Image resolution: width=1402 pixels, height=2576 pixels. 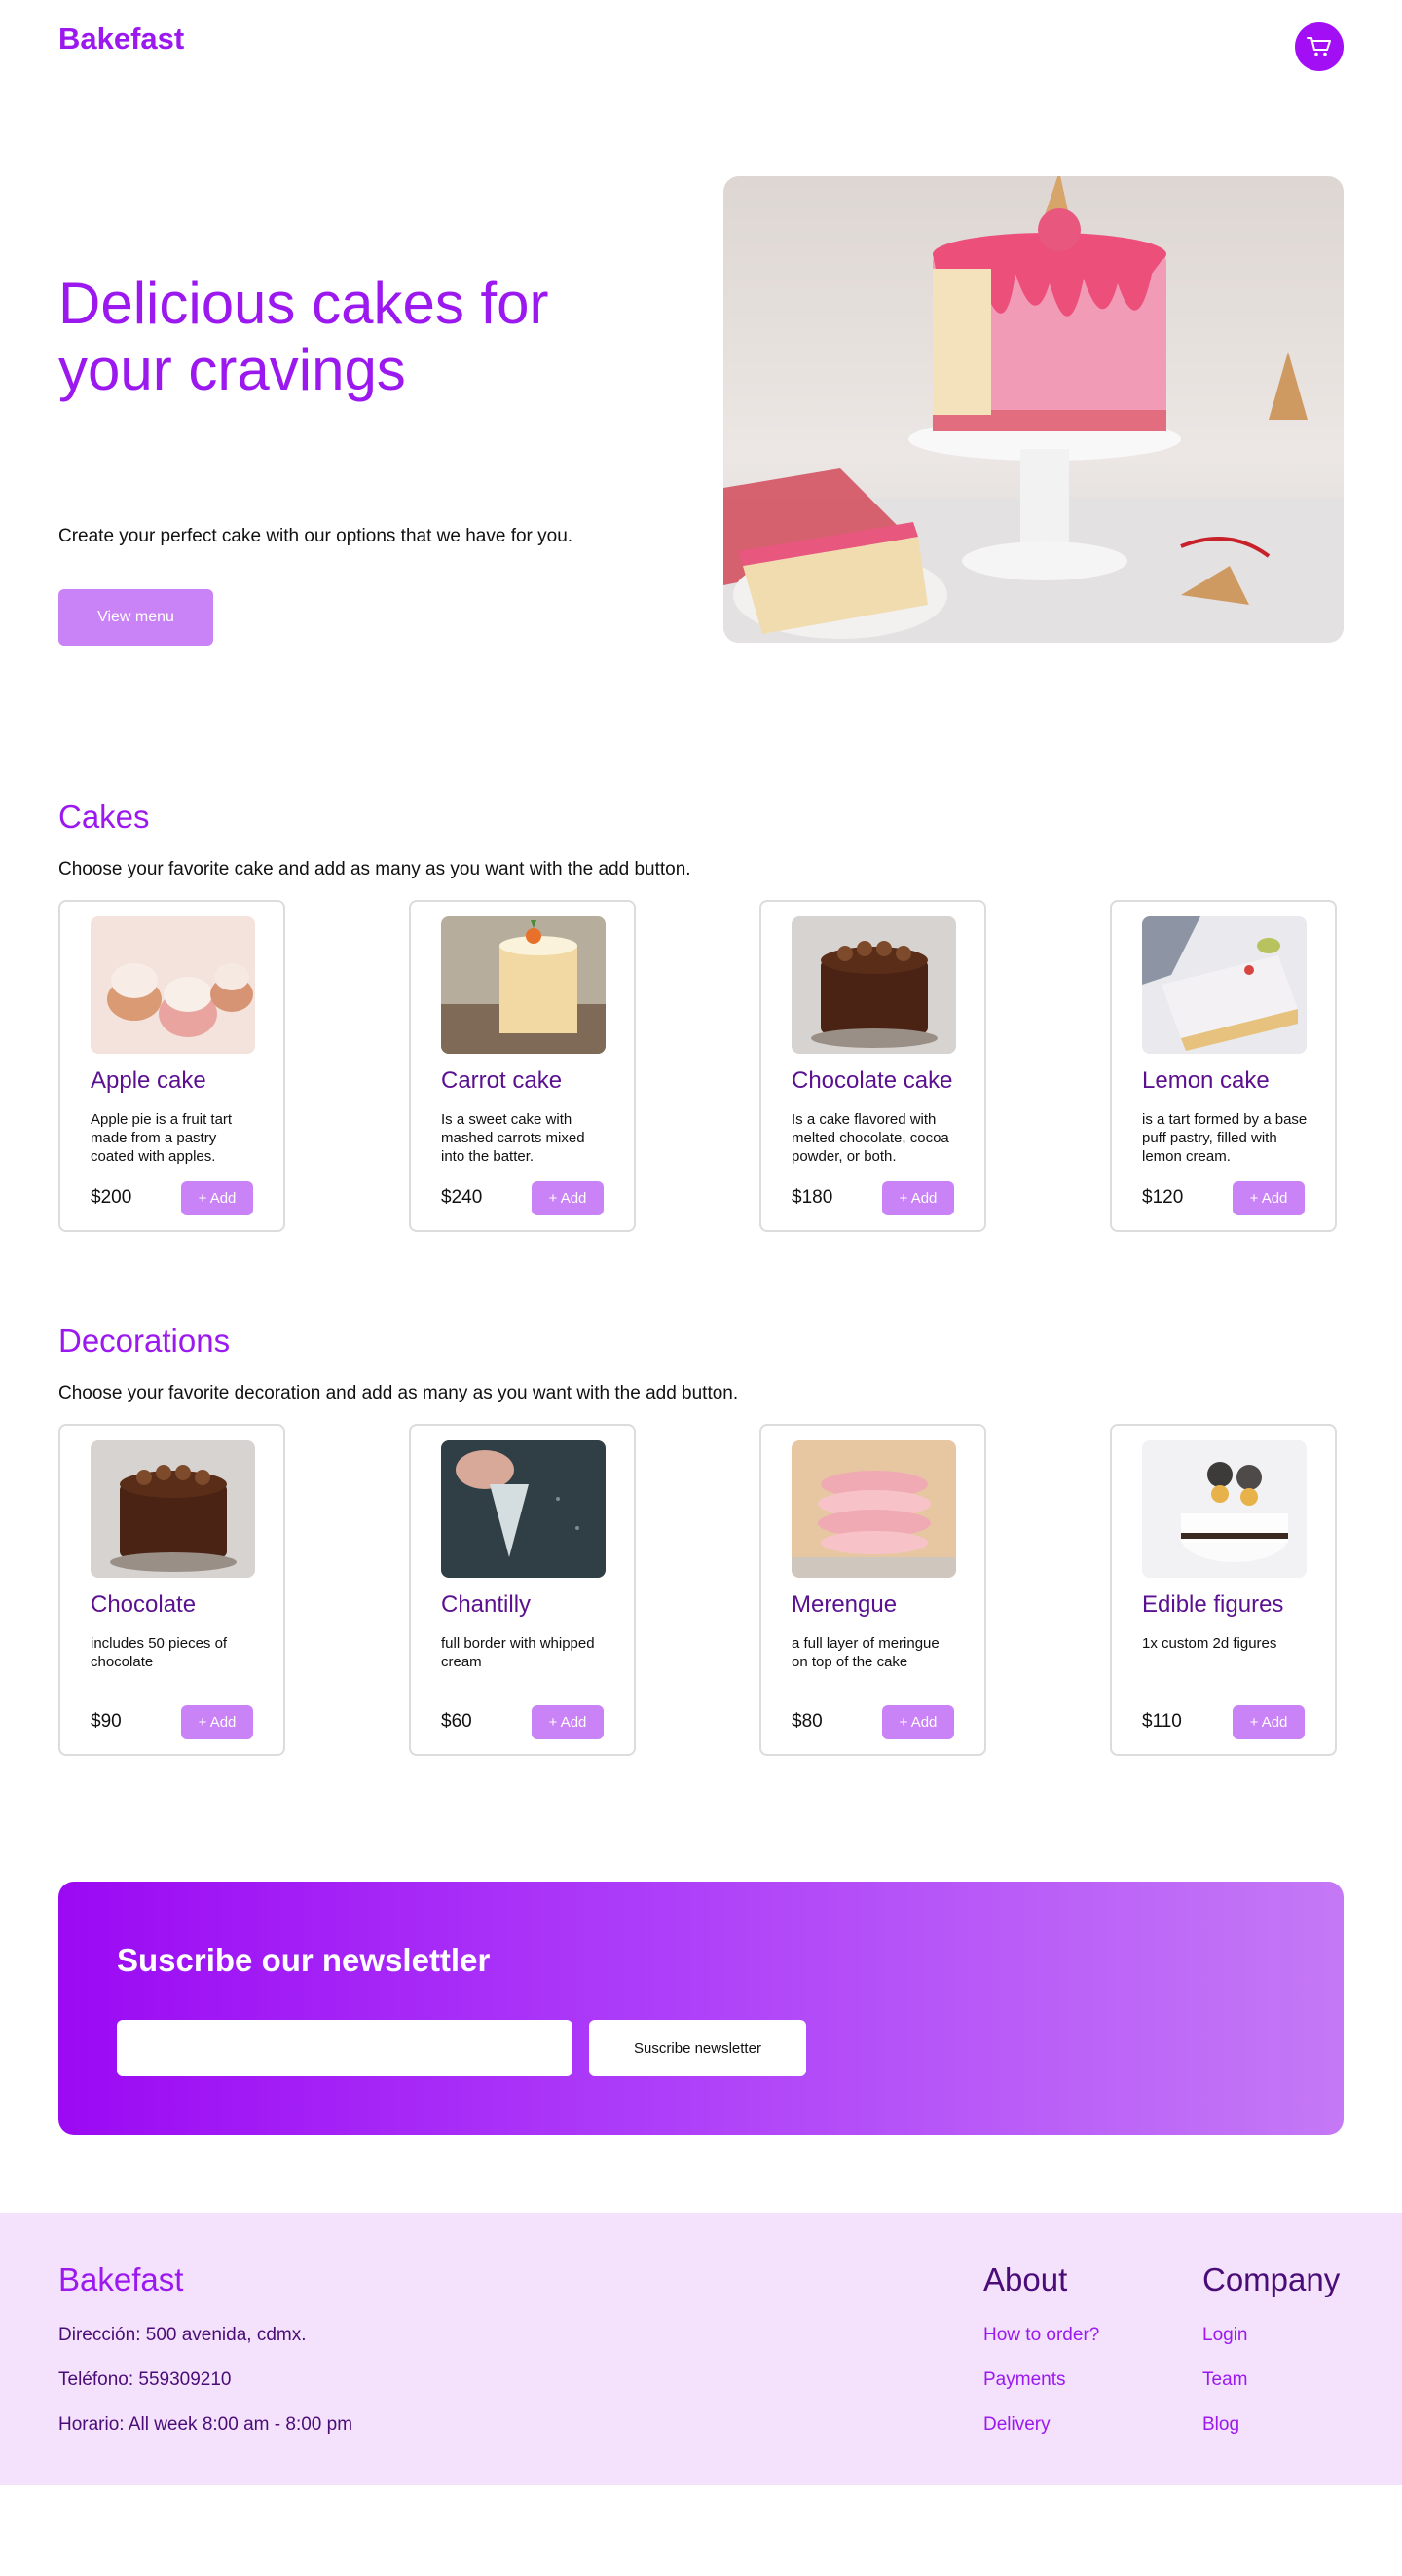 What do you see at coordinates (1041, 2335) in the screenshot?
I see `footer-link-how-to-order: How to order?` at bounding box center [1041, 2335].